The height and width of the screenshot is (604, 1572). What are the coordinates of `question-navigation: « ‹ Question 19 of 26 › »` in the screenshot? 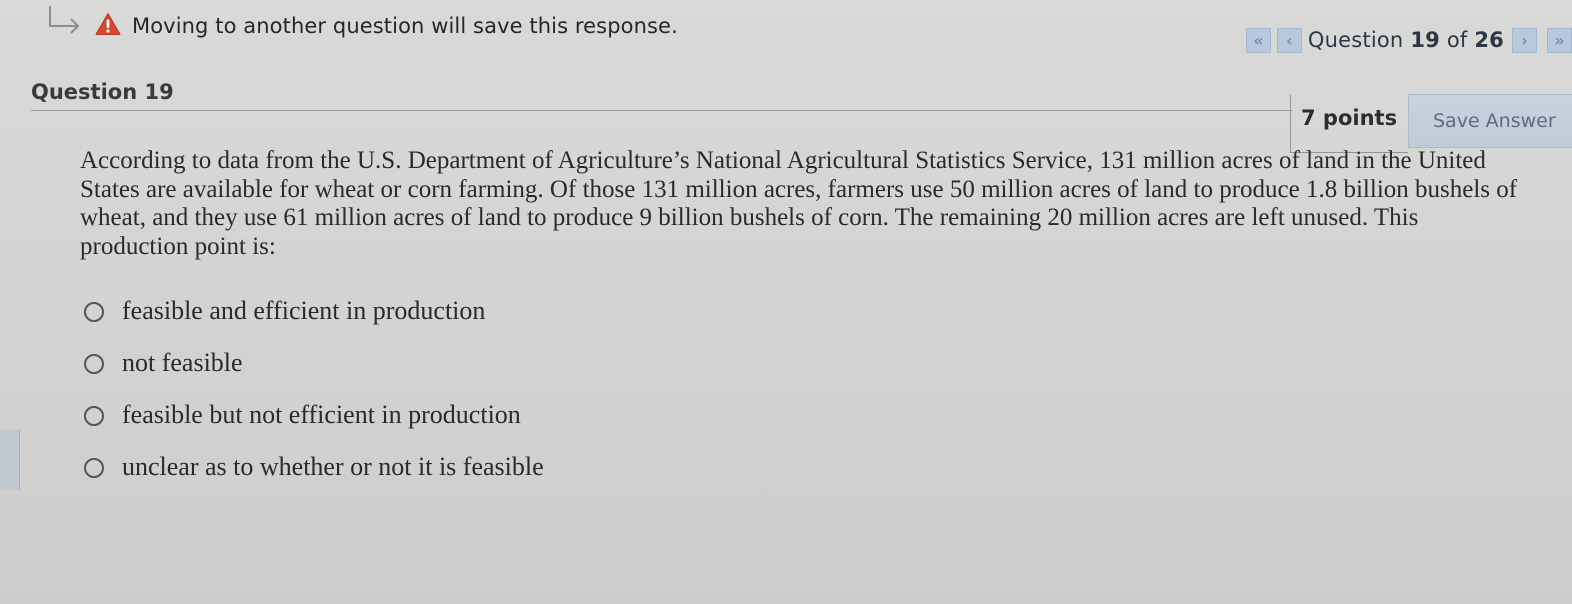 It's located at (1408, 40).